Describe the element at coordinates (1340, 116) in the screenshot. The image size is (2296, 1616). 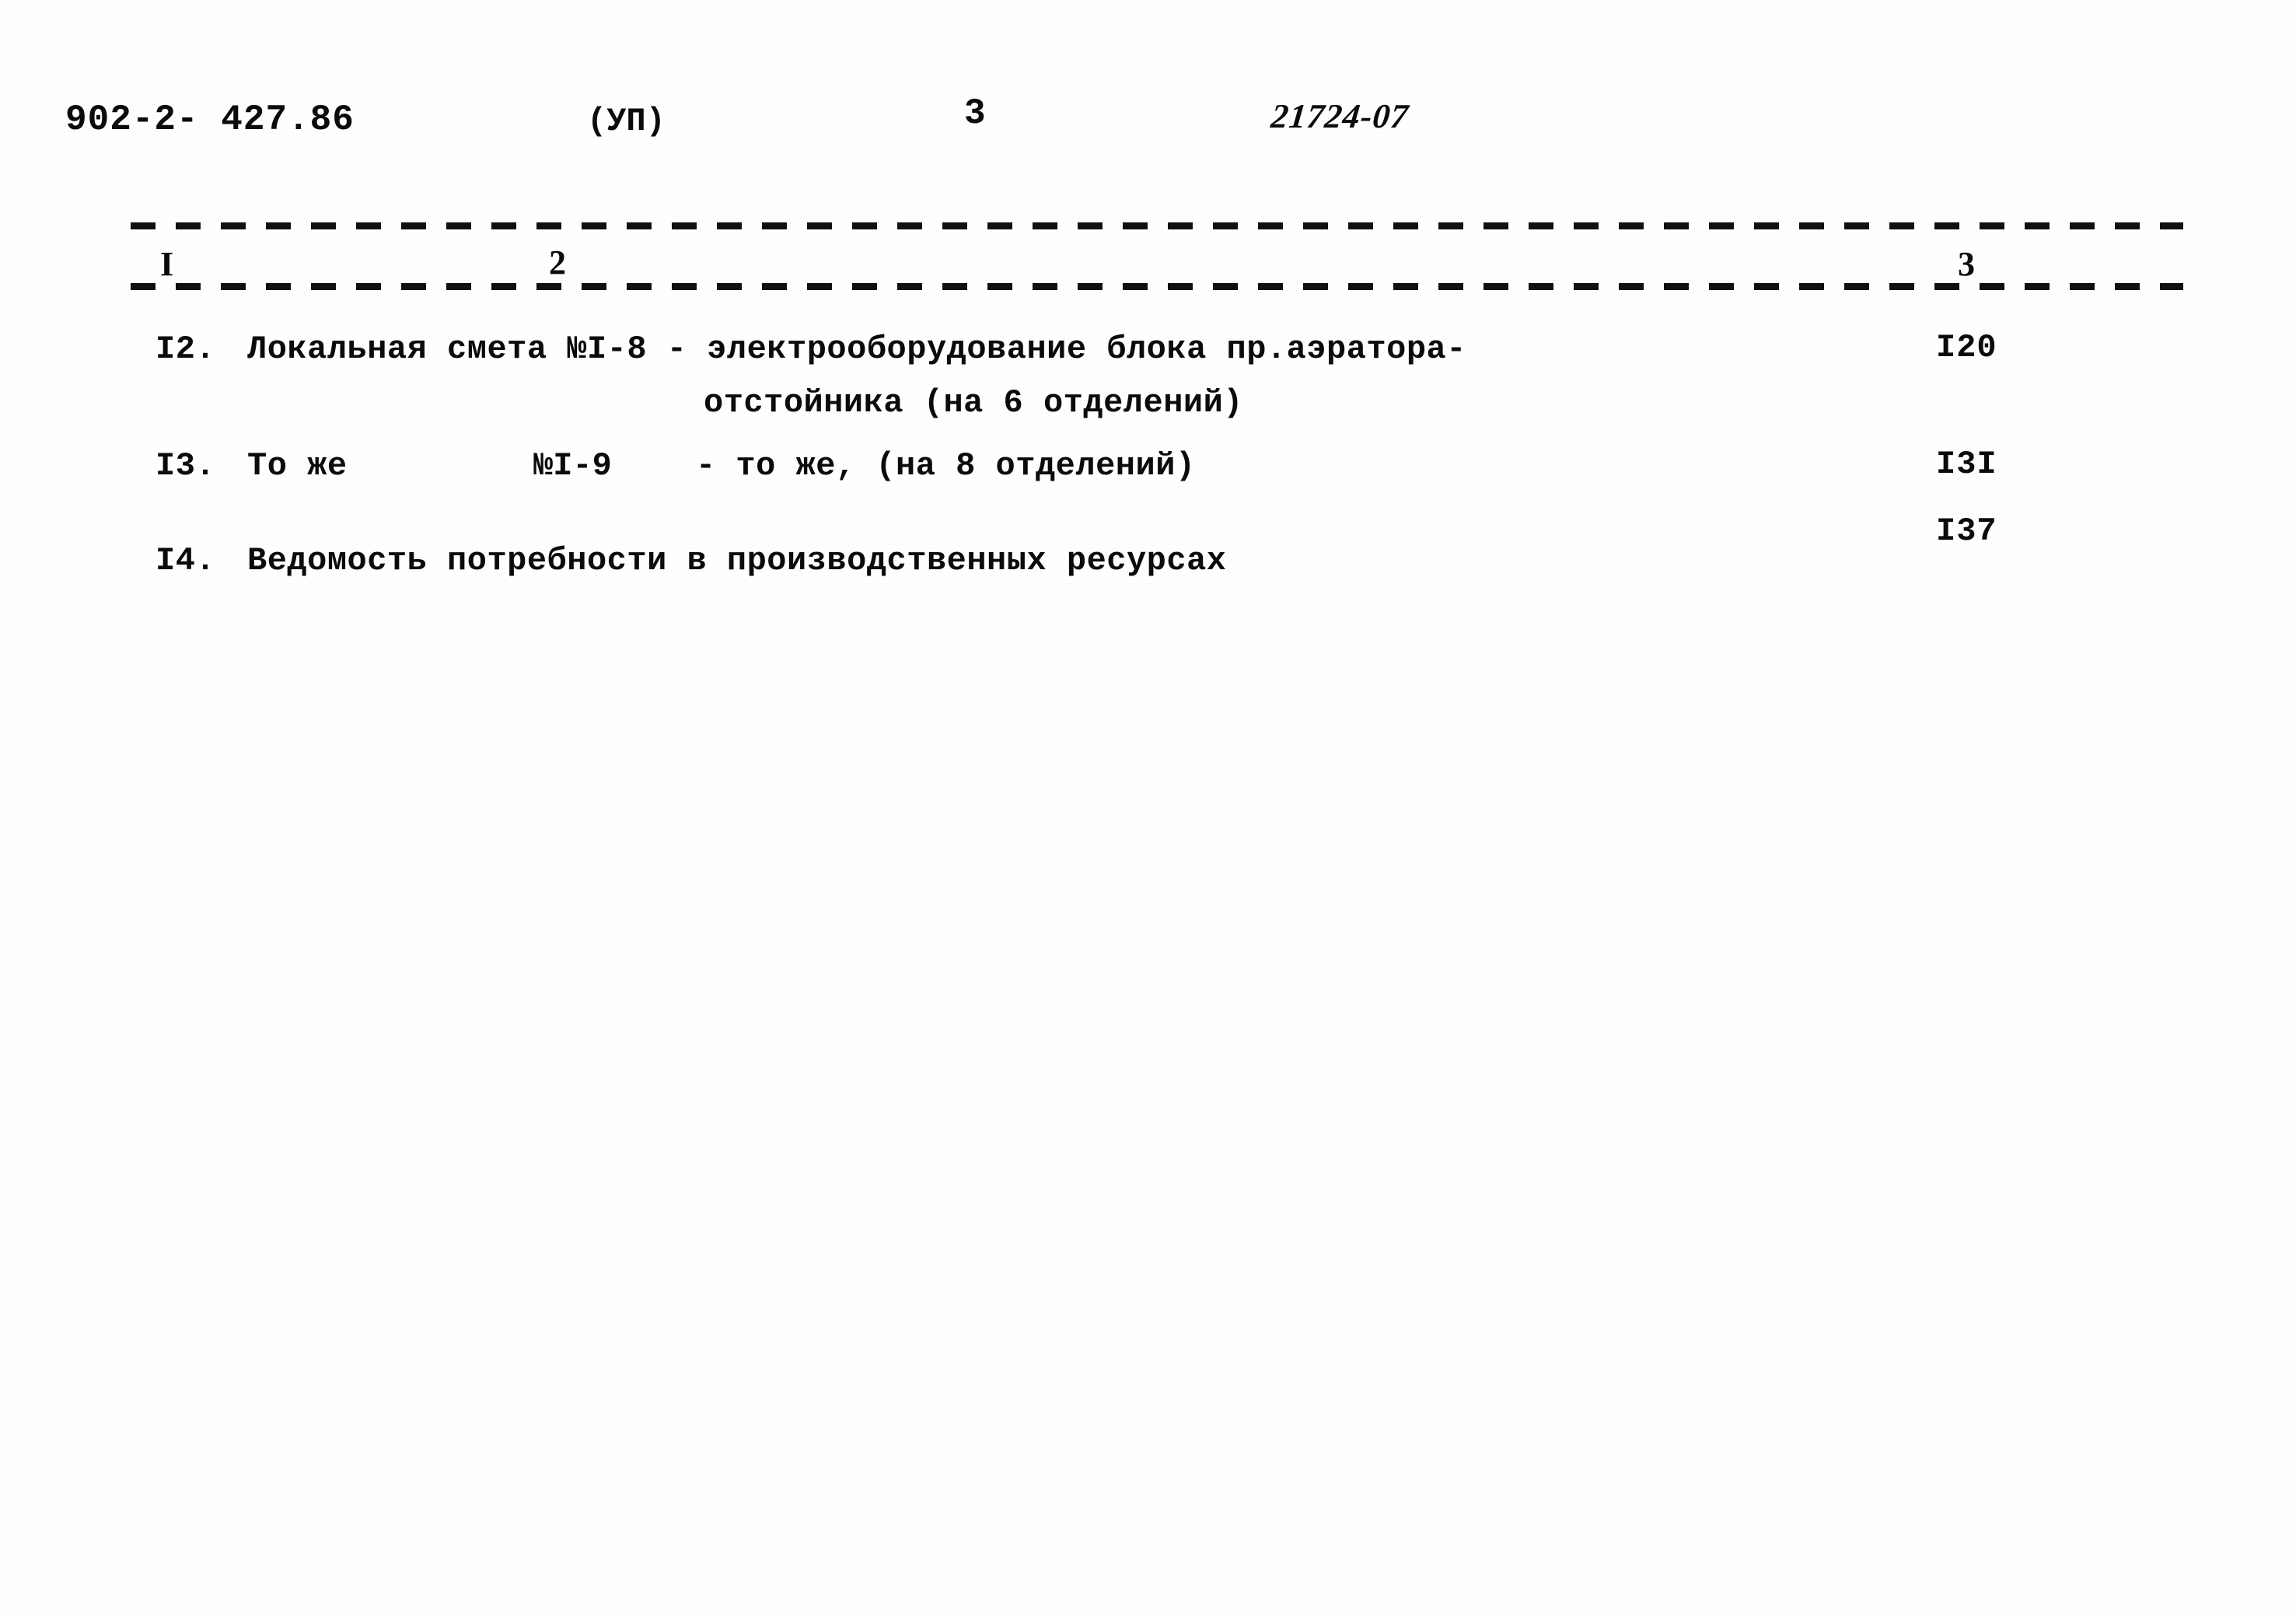
I see `archive-number: 21724-07` at that location.